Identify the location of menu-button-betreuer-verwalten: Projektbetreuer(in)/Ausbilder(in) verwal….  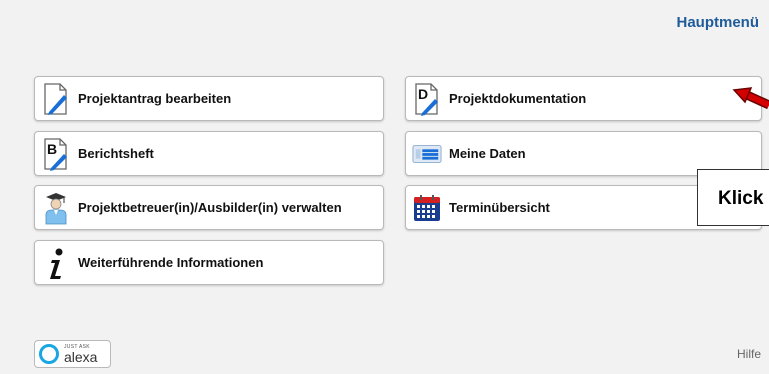
(209, 207).